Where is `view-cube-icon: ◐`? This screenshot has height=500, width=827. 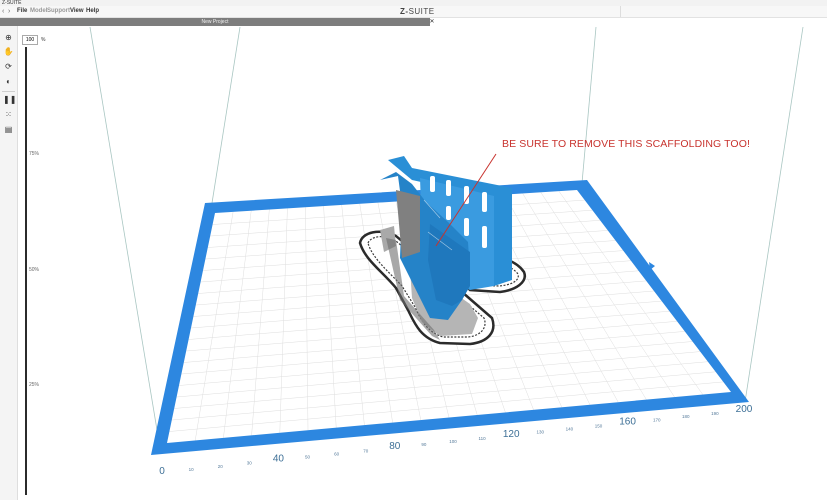 view-cube-icon: ◐ is located at coordinates (8, 81).